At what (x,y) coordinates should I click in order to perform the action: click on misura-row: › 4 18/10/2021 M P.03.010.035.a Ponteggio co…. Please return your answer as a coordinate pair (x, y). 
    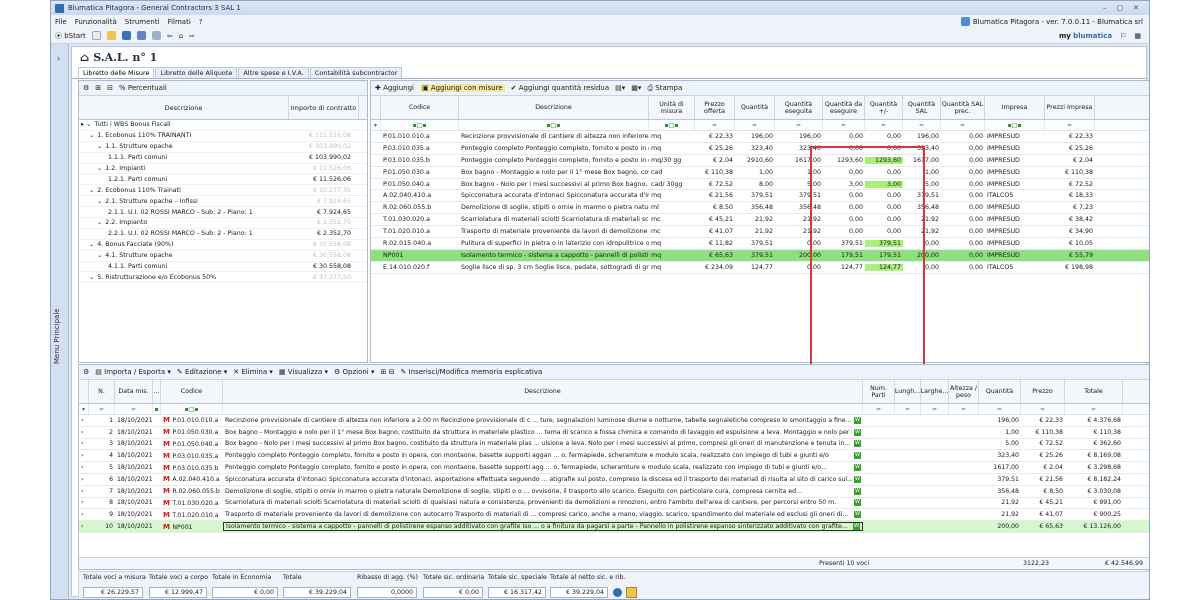
    Looking at the image, I should click on (614, 456).